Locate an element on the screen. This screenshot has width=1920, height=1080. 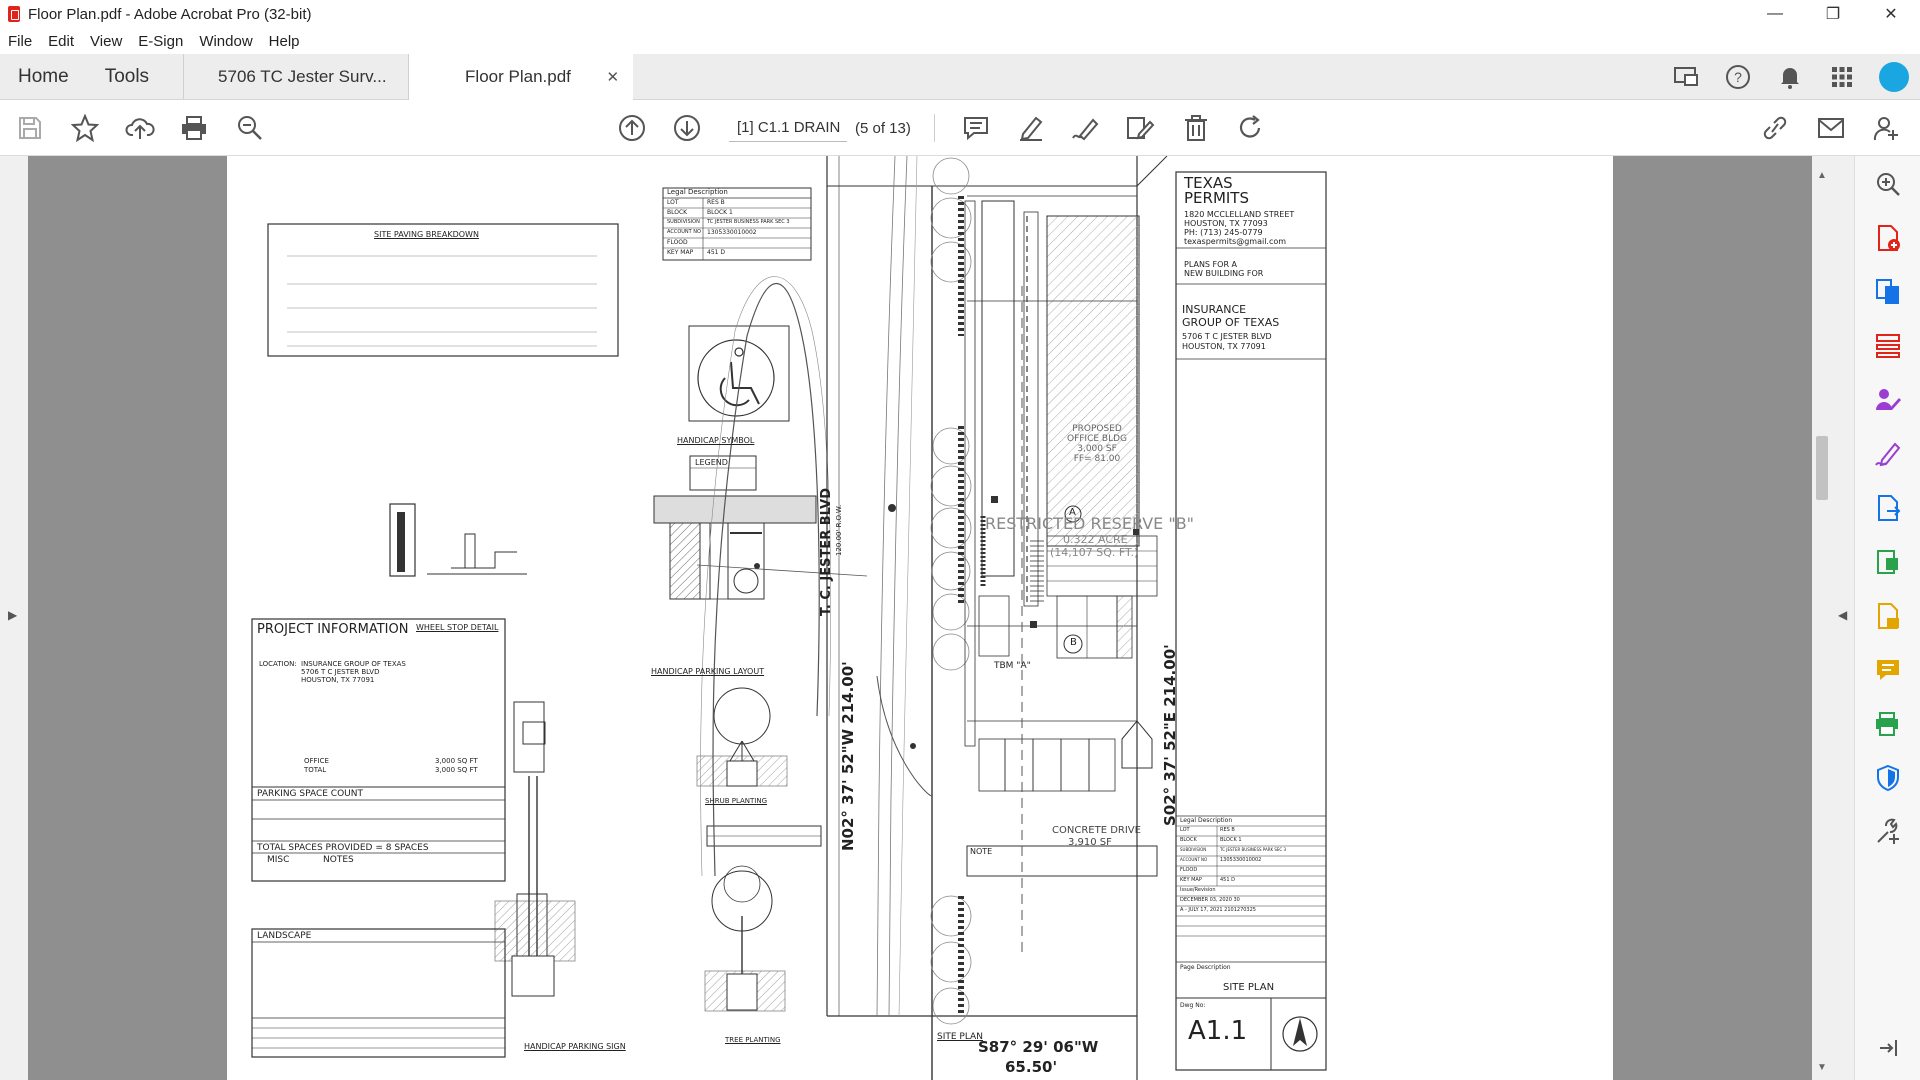
menu-window: Window is located at coordinates (225, 41).